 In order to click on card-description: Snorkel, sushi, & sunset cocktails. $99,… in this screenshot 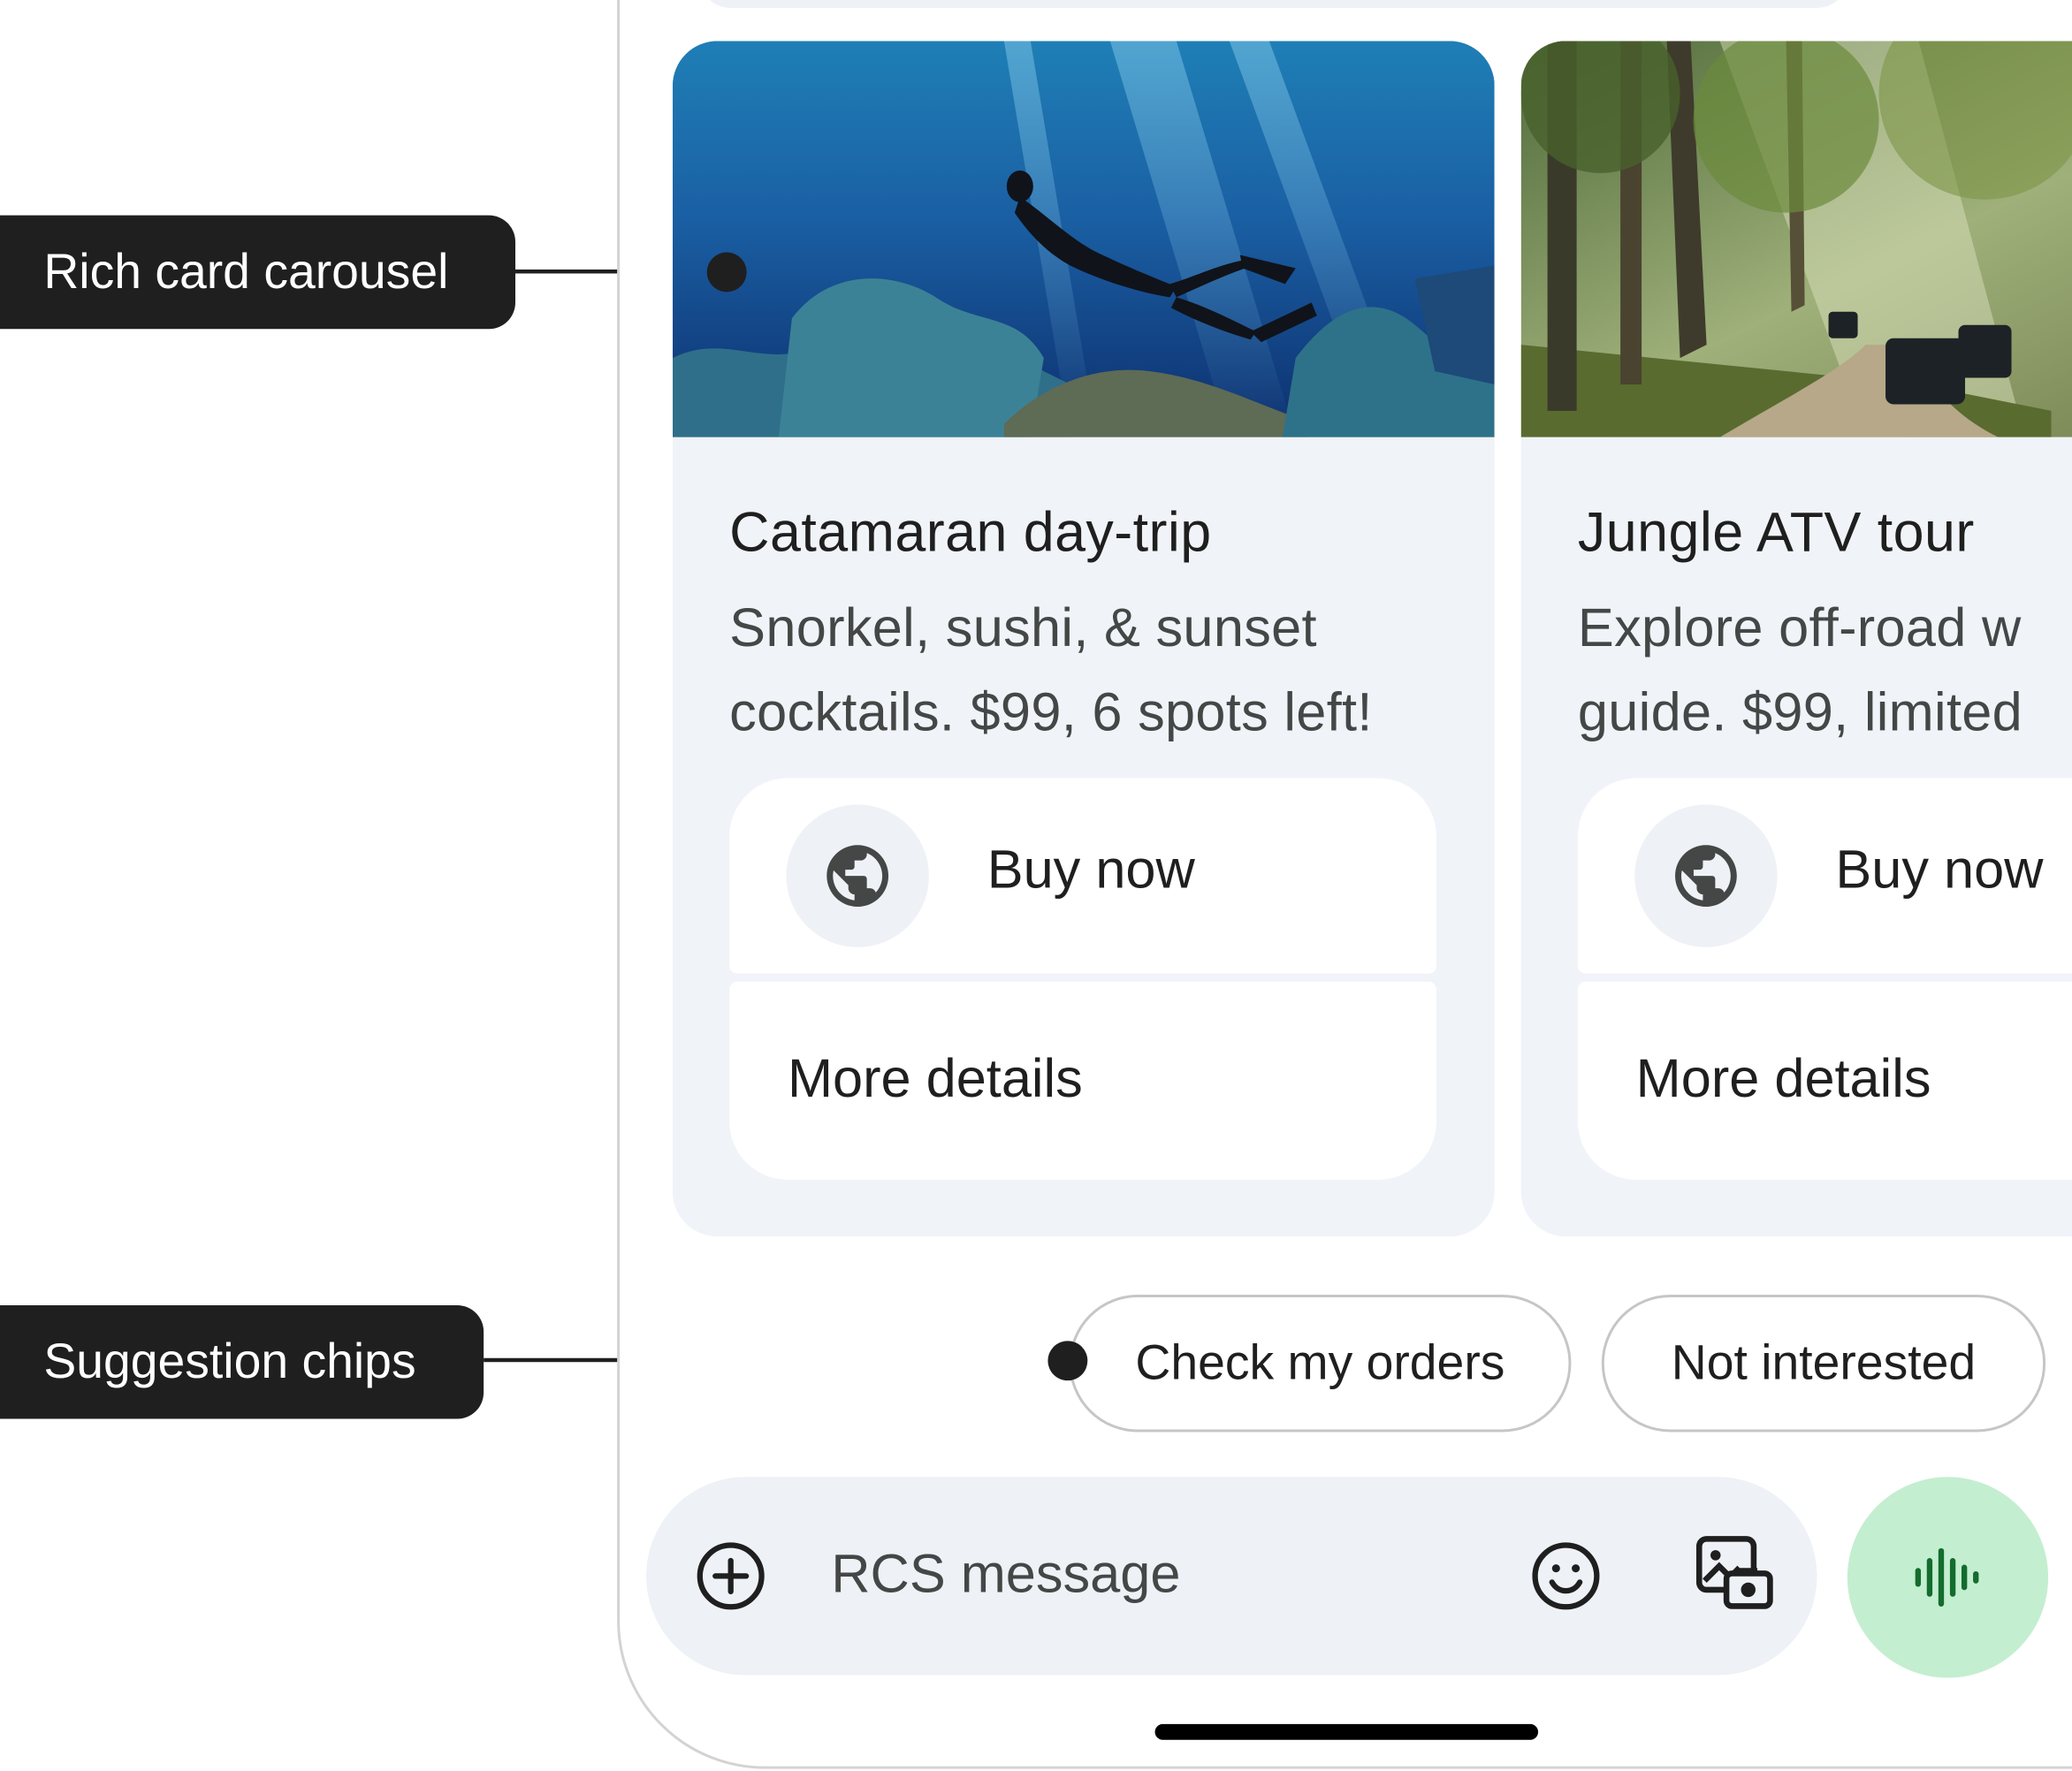, I will do `click(1051, 670)`.